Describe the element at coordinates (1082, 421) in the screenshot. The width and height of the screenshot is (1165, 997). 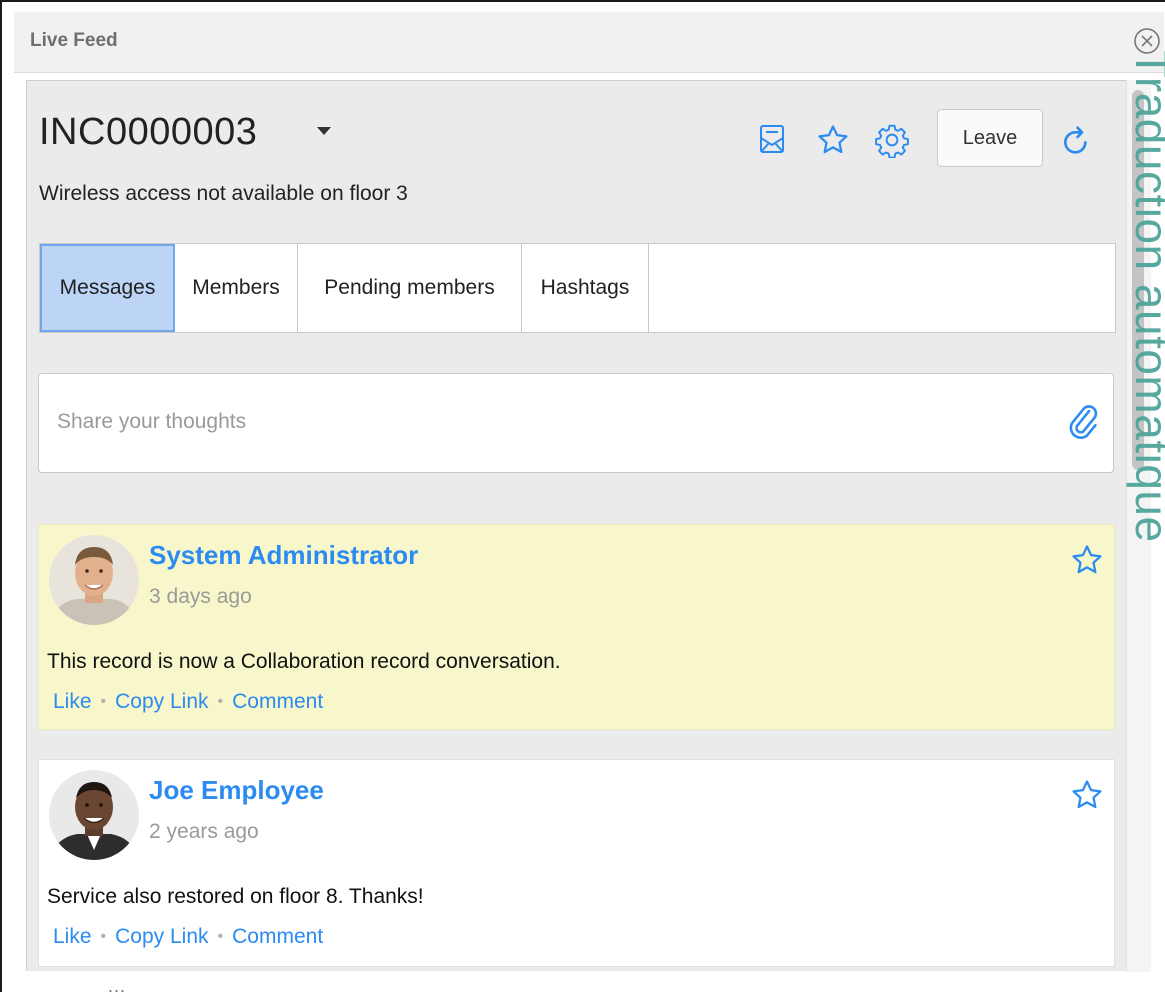
I see `paperclip-icon` at that location.